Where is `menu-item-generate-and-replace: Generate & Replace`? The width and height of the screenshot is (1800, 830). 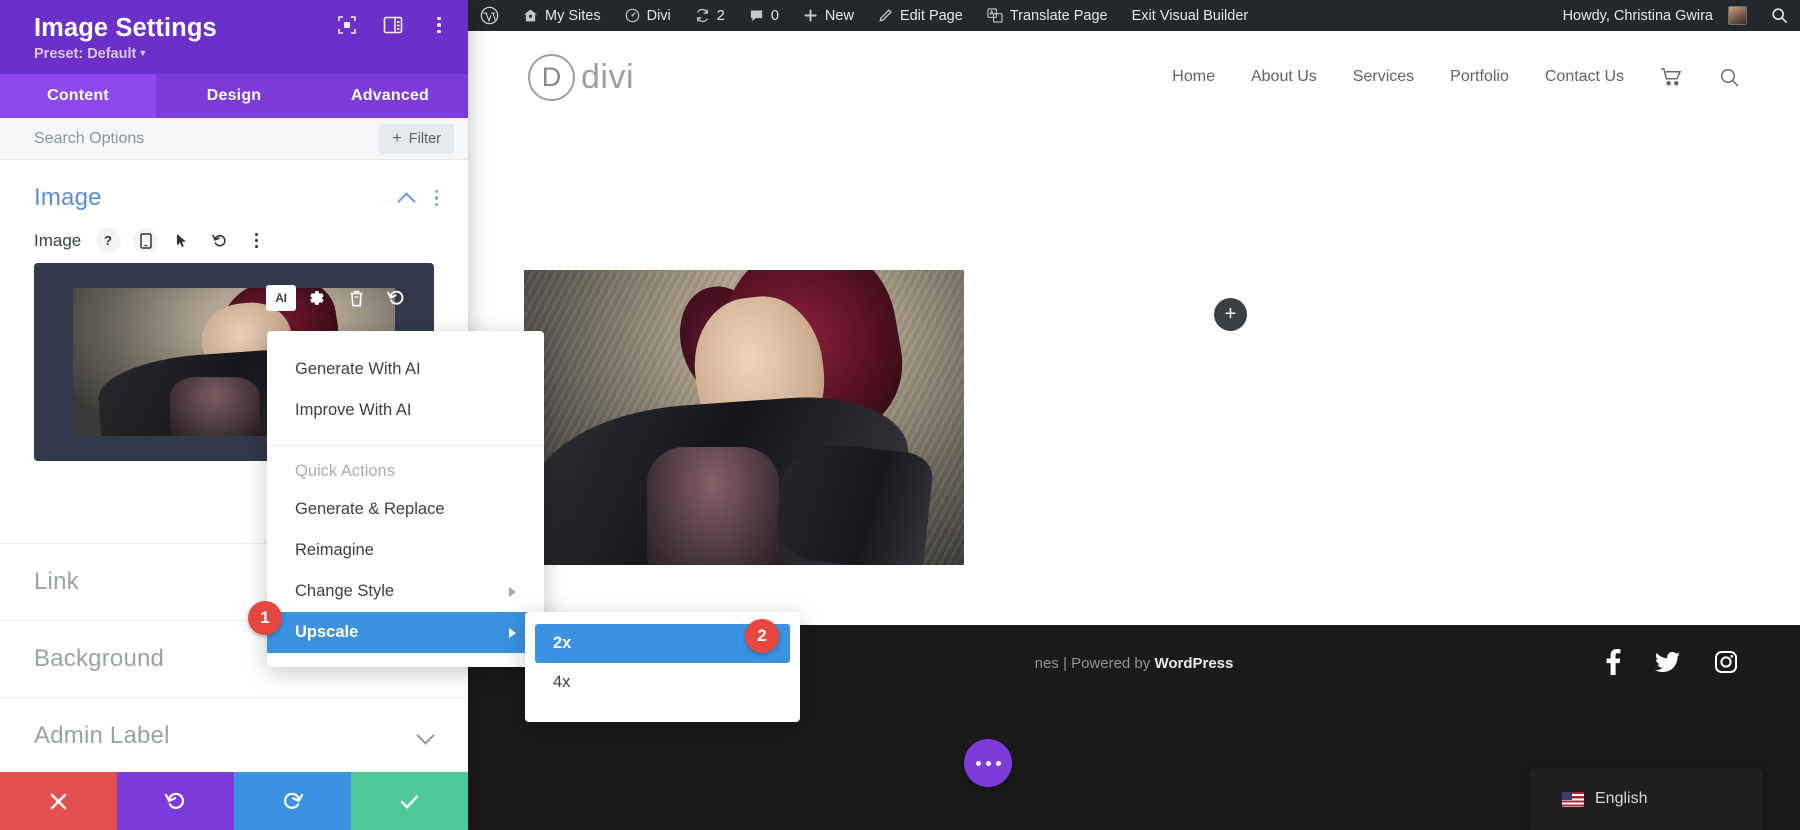
menu-item-generate-and-replace: Generate & Replace is located at coordinates (405, 509).